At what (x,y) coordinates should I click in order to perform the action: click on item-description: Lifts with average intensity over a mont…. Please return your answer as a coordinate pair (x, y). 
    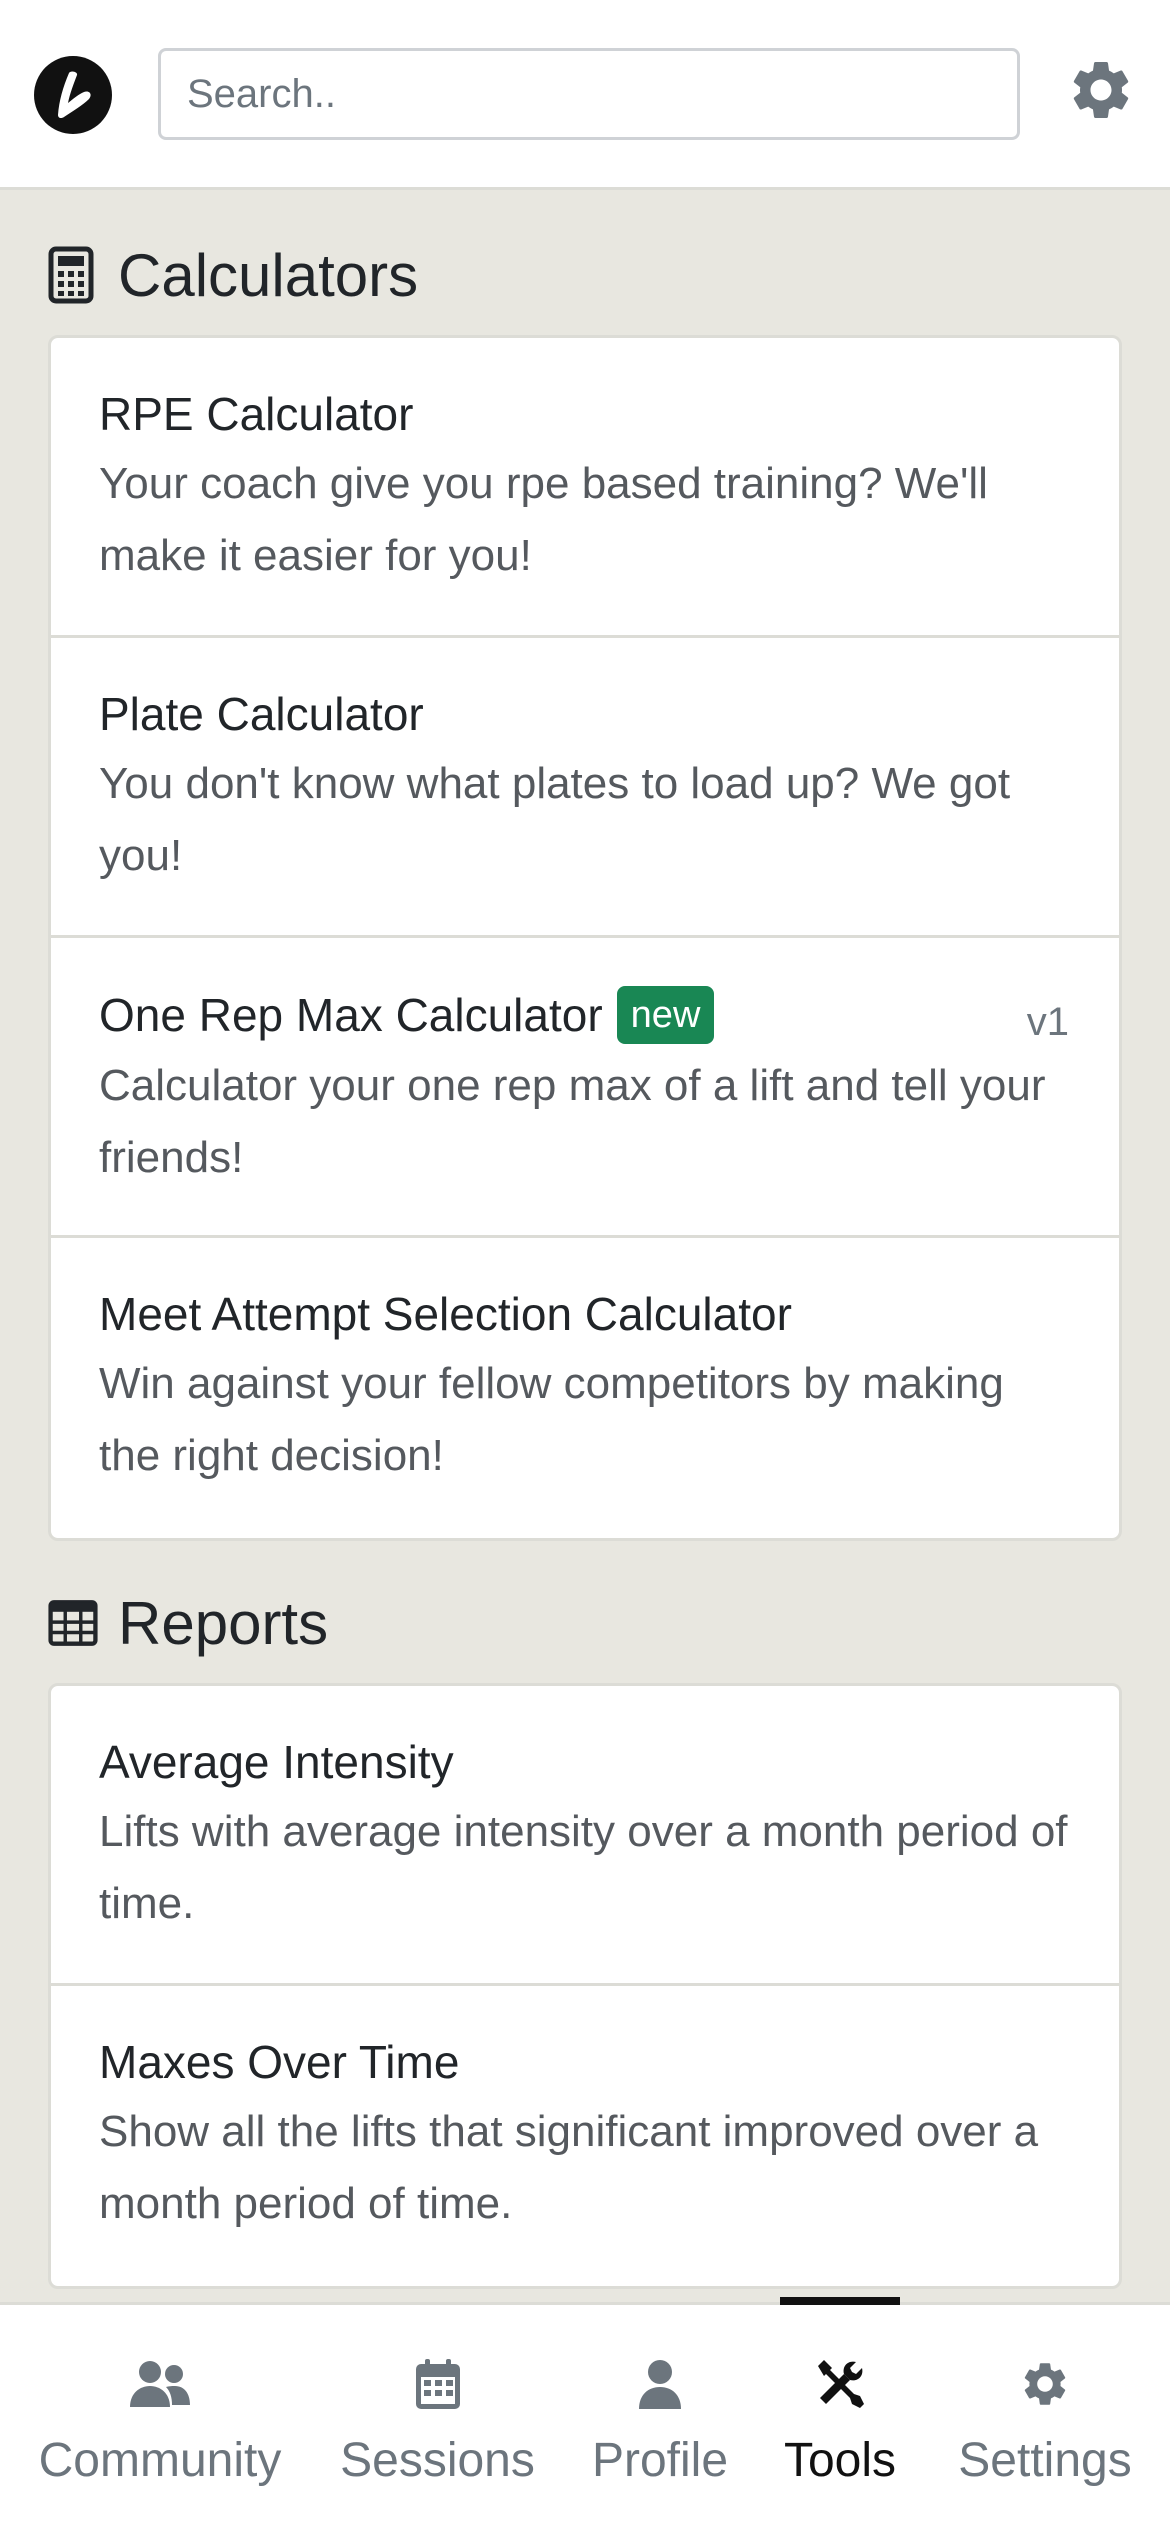
    Looking at the image, I should click on (583, 1867).